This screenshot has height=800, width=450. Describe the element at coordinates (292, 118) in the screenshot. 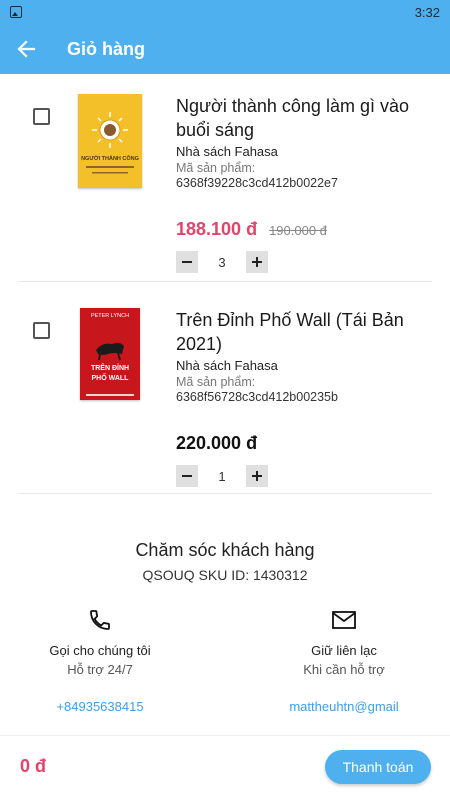

I see `item-title: Người thành công làm gì vào buổi sáng` at that location.